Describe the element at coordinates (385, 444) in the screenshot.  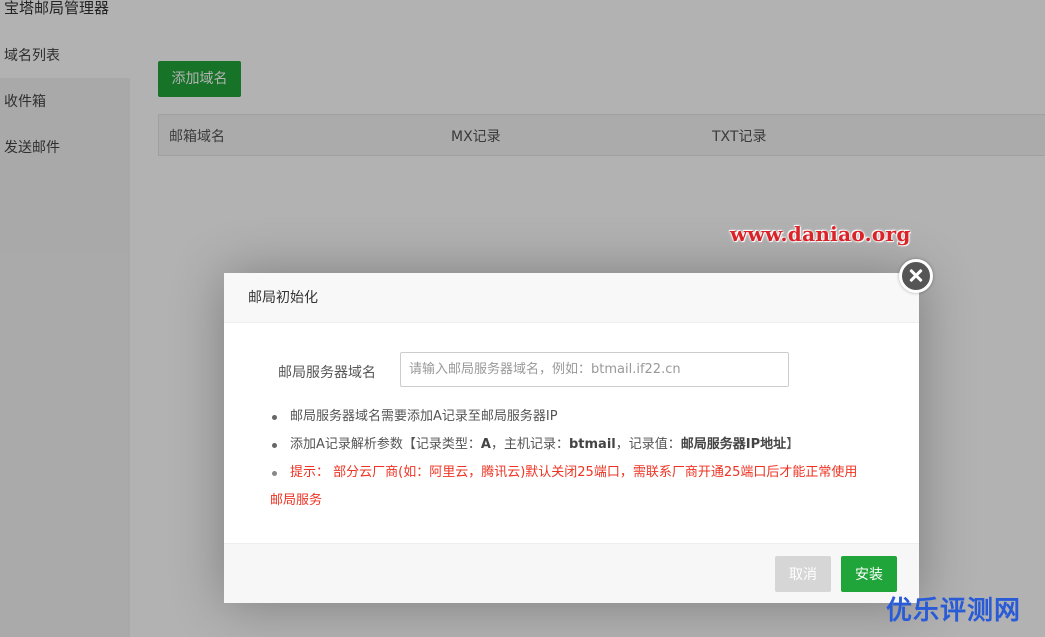
I see `tip-params-prefix: 添加A记录解析参数【记录类型：` at that location.